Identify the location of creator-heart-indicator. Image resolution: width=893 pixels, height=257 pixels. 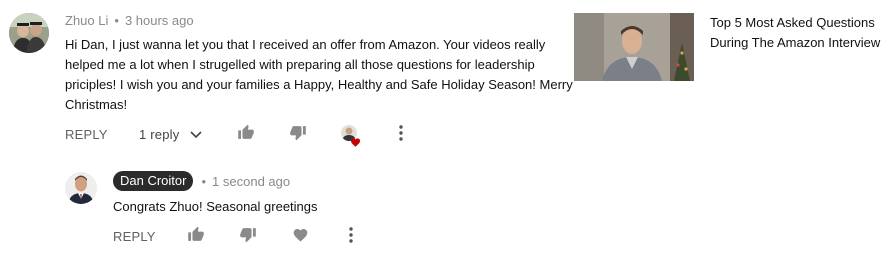
(352, 136).